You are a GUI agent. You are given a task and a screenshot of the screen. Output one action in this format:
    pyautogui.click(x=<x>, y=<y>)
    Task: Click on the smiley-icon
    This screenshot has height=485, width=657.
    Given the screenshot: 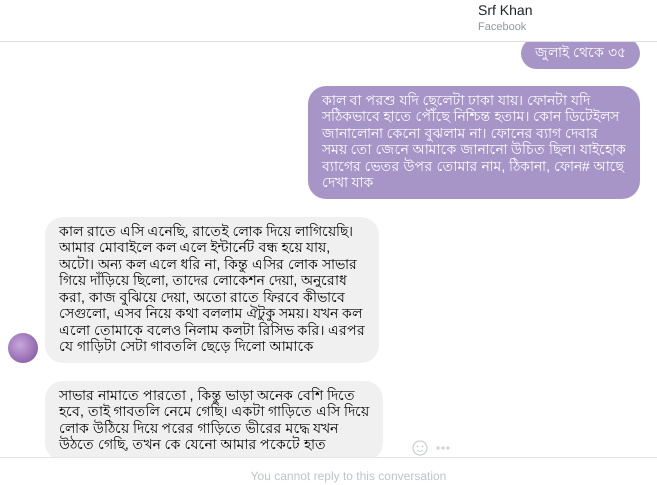 What is the action you would take?
    pyautogui.click(x=420, y=448)
    